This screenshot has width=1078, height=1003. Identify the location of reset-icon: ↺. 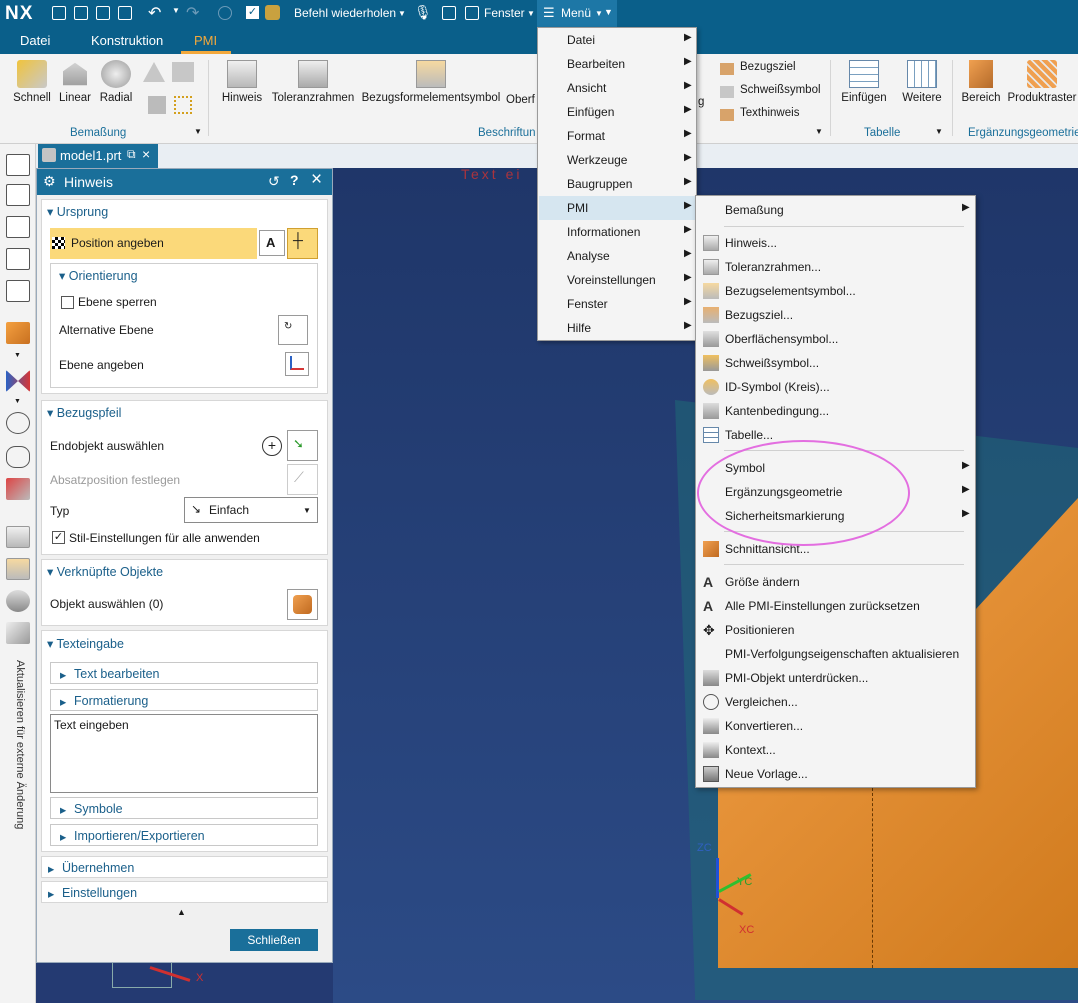
(274, 181).